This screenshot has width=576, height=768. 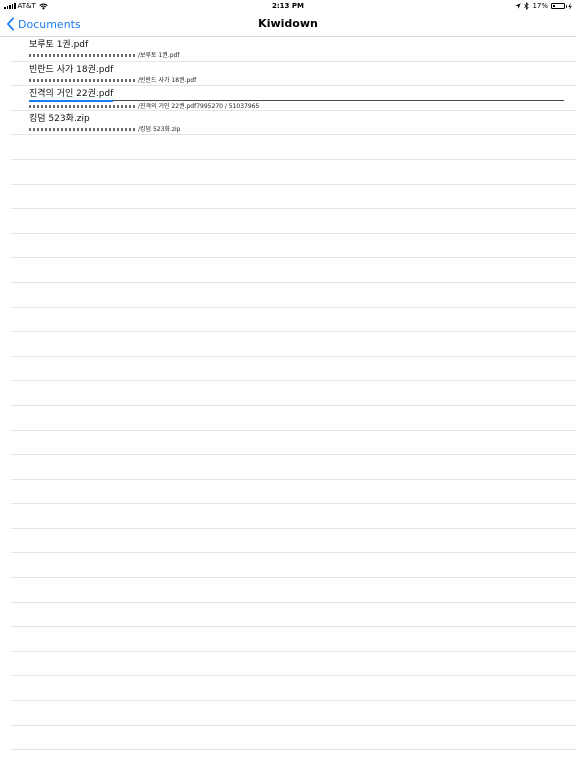 I want to click on page-title: Kiwidown, so click(x=288, y=23).